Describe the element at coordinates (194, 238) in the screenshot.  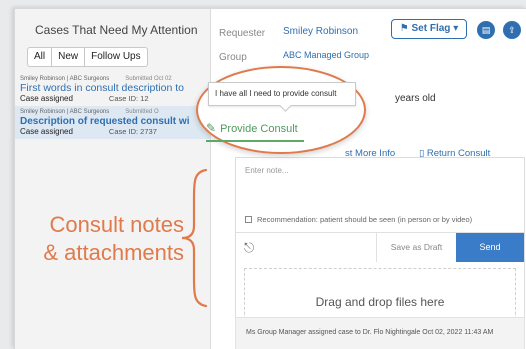
I see `brace-annotation` at that location.